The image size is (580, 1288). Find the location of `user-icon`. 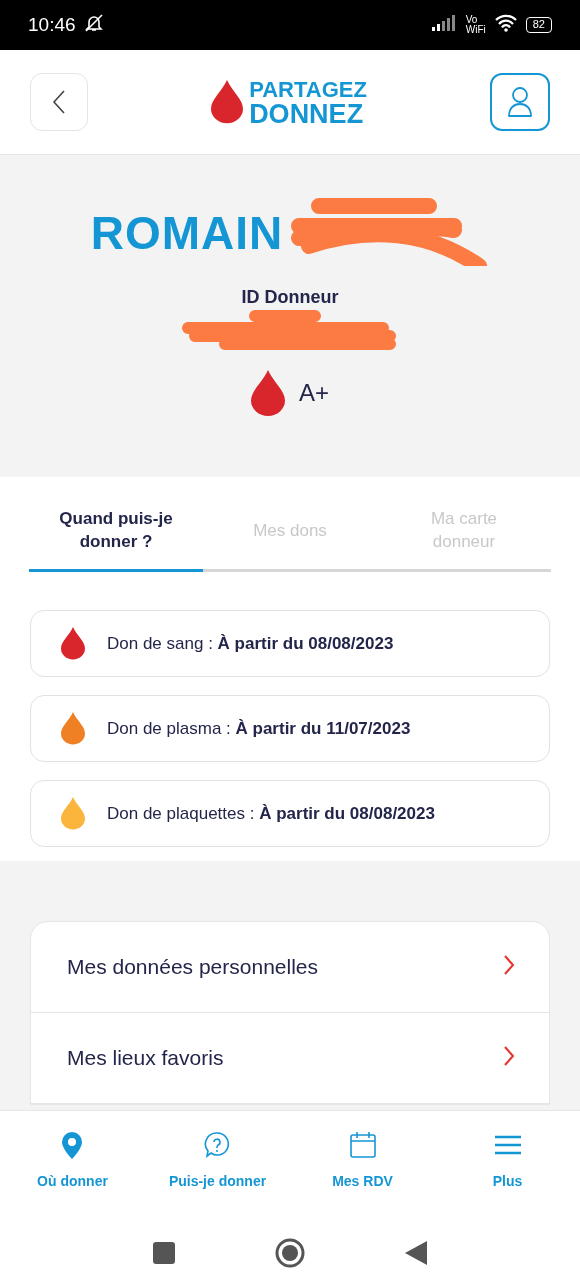

user-icon is located at coordinates (520, 102).